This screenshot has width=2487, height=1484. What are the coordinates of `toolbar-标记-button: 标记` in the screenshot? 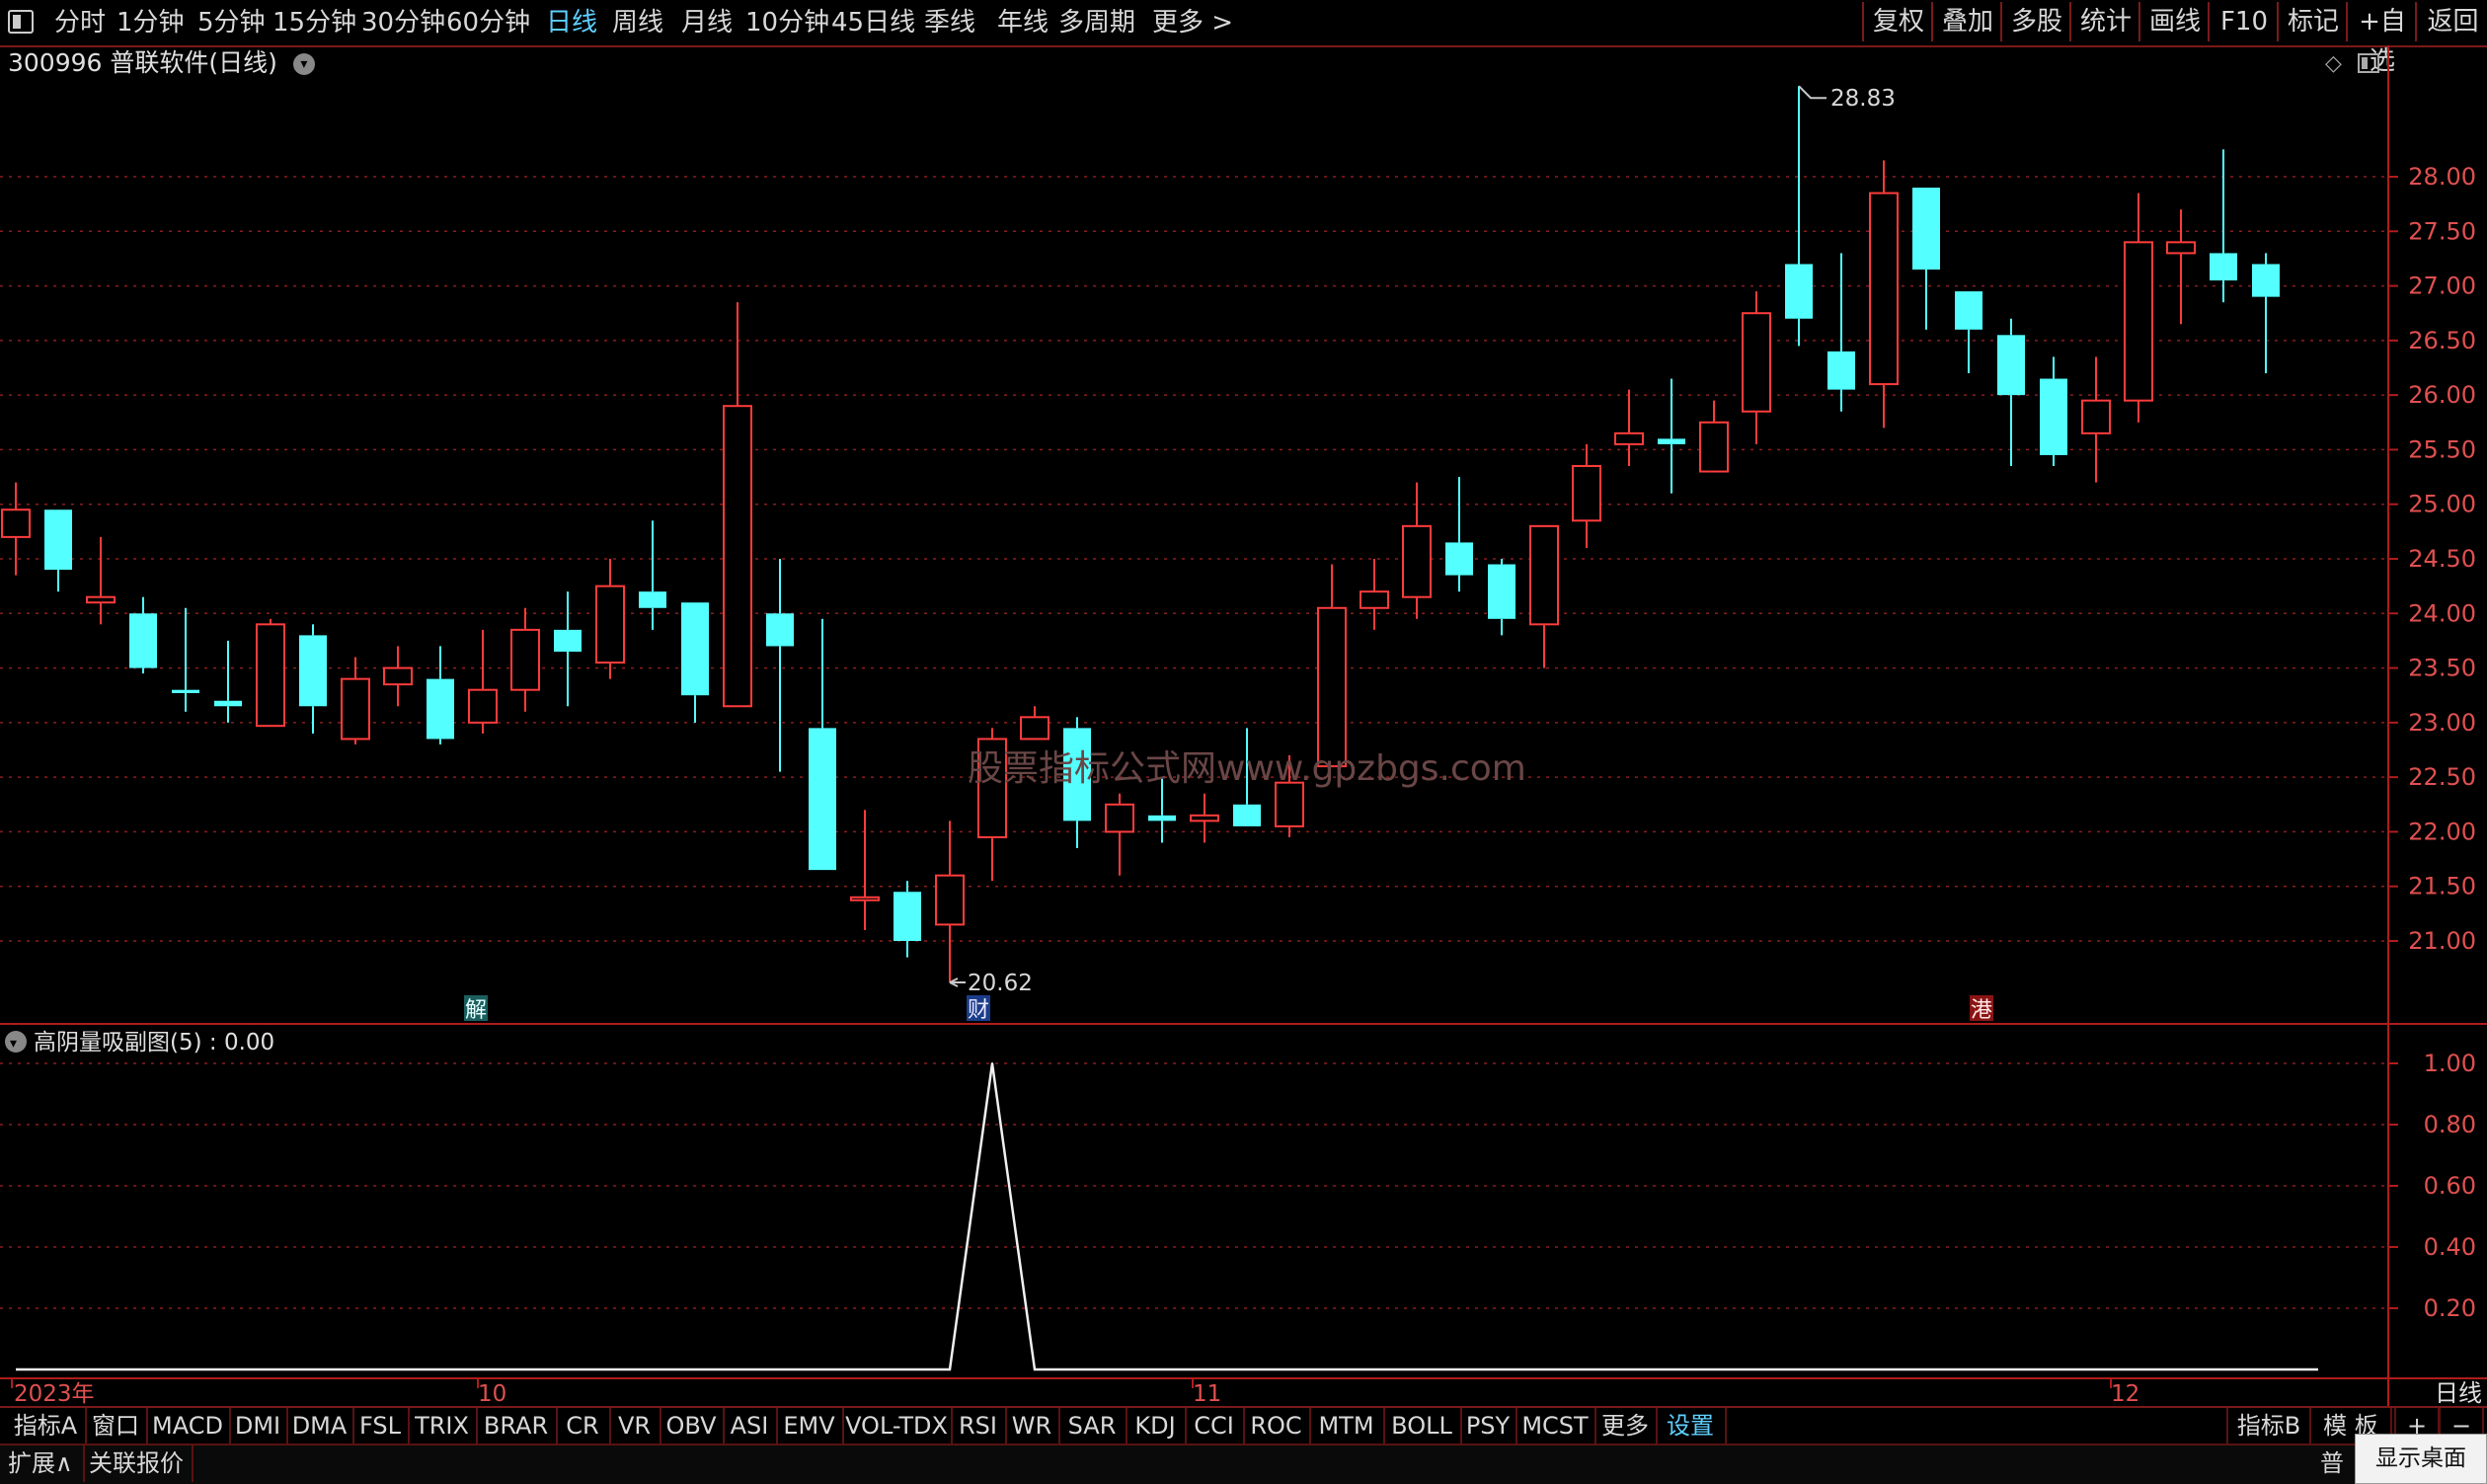 It's located at (2312, 22).